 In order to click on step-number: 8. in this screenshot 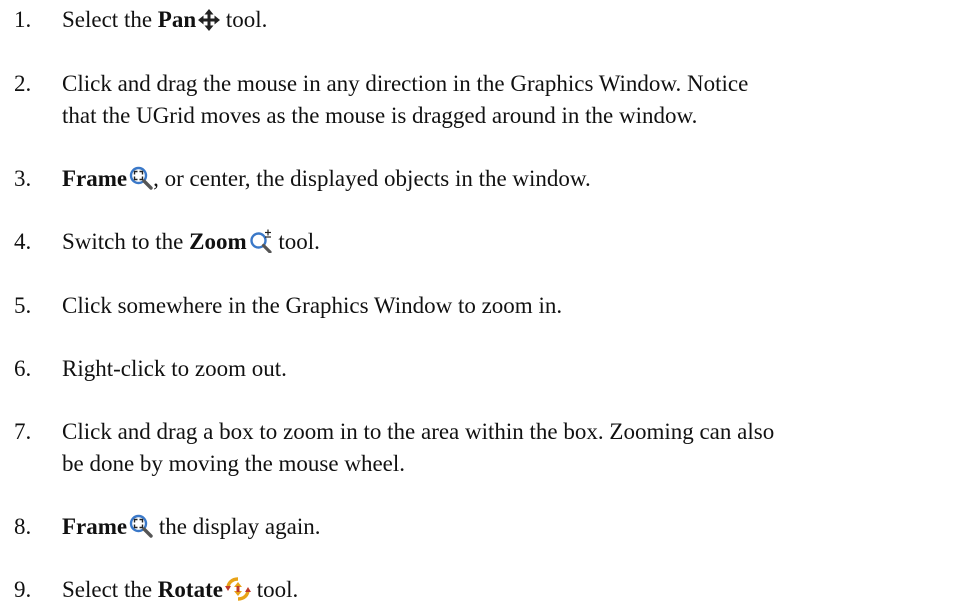, I will do `click(23, 526)`.